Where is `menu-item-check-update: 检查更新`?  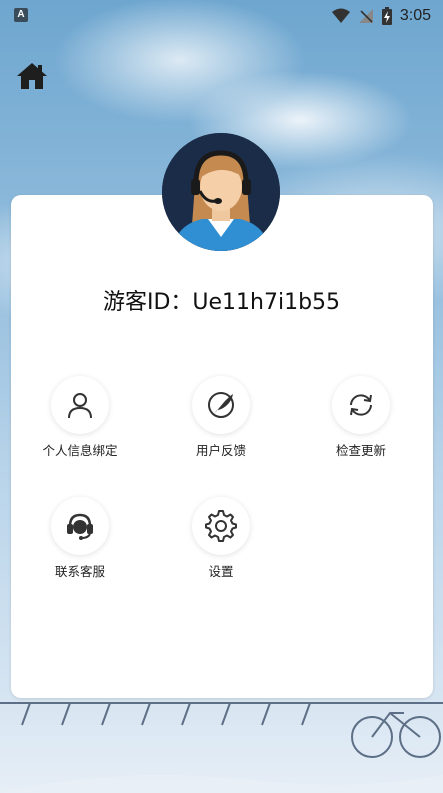 menu-item-check-update: 检查更新 is located at coordinates (361, 426).